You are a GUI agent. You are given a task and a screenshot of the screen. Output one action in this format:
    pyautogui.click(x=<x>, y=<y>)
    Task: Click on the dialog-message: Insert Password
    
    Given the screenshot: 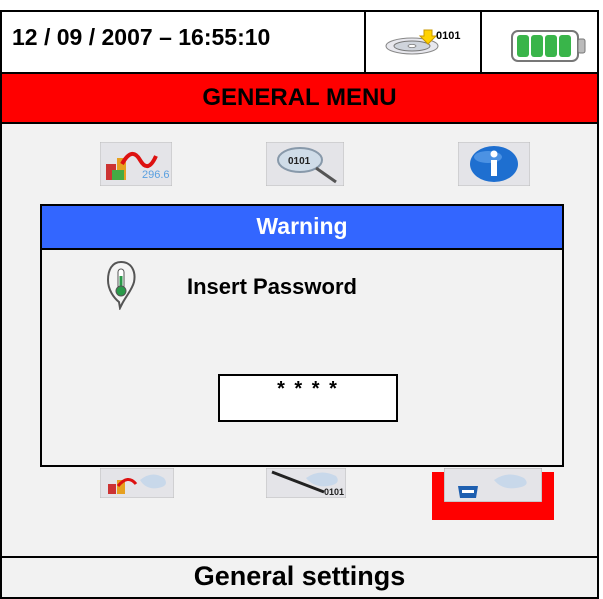 What is the action you would take?
    pyautogui.click(x=272, y=286)
    